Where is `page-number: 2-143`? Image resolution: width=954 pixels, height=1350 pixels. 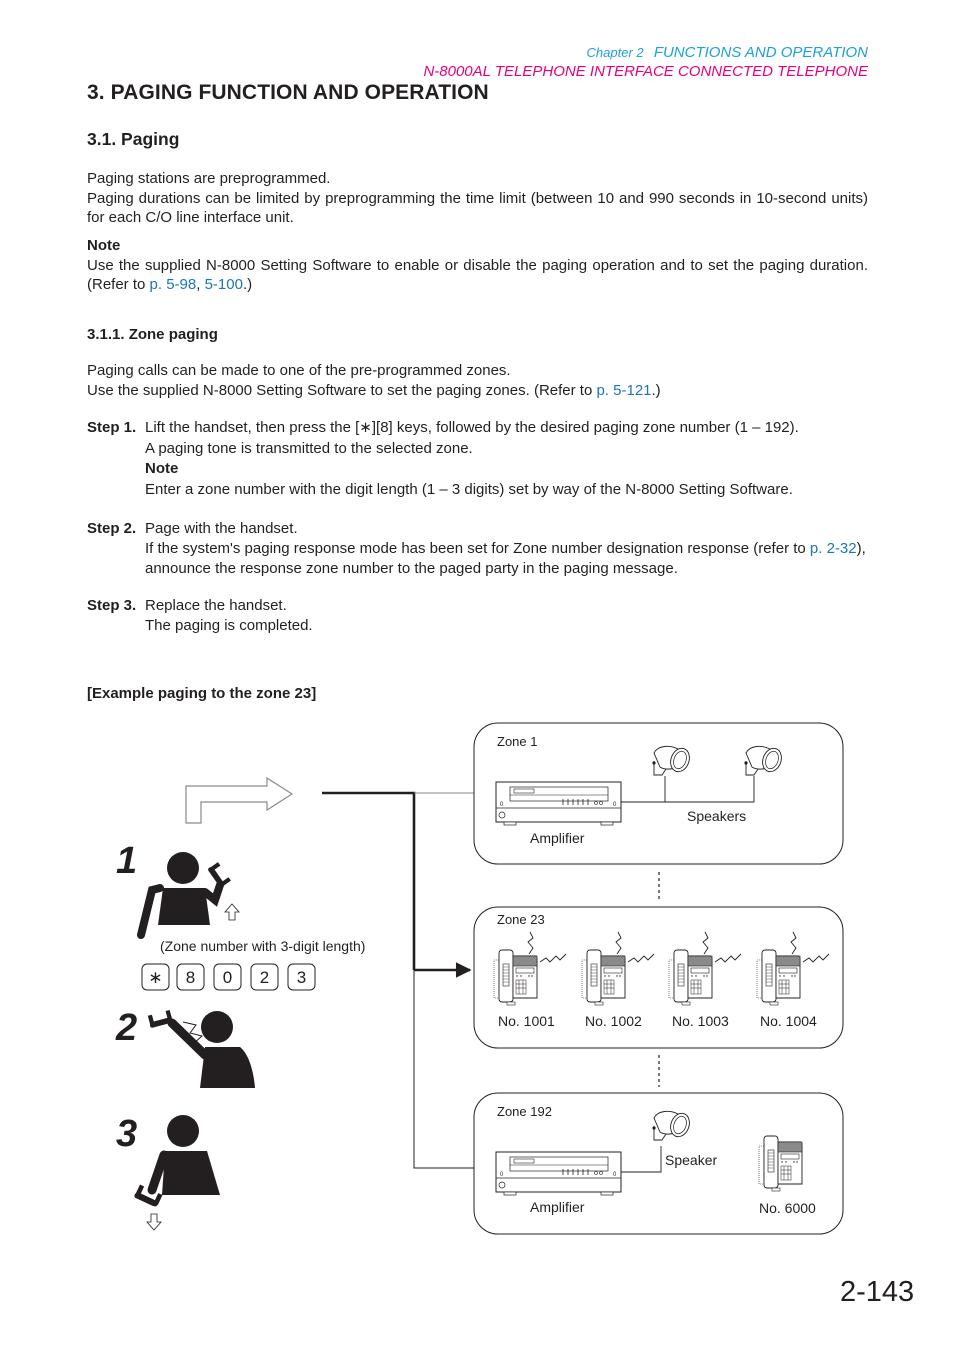 page-number: 2-143 is located at coordinates (877, 1292).